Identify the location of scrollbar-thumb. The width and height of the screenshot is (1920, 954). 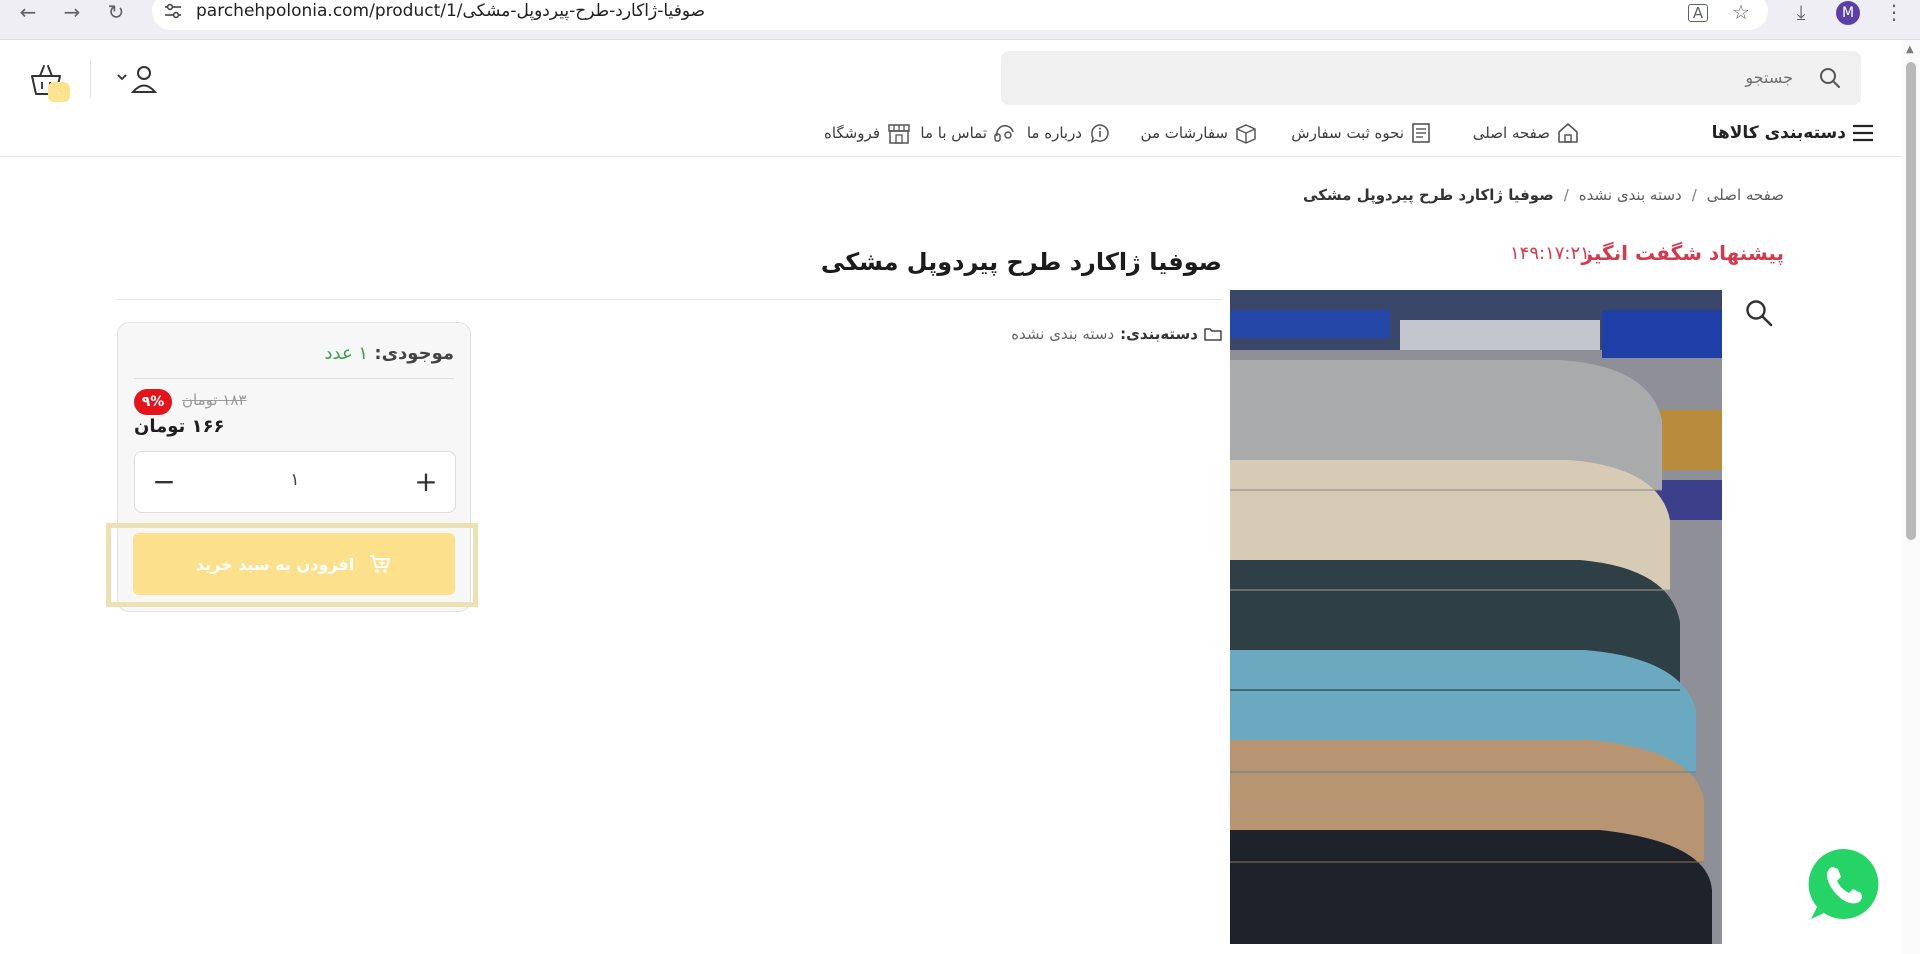
(1911, 301).